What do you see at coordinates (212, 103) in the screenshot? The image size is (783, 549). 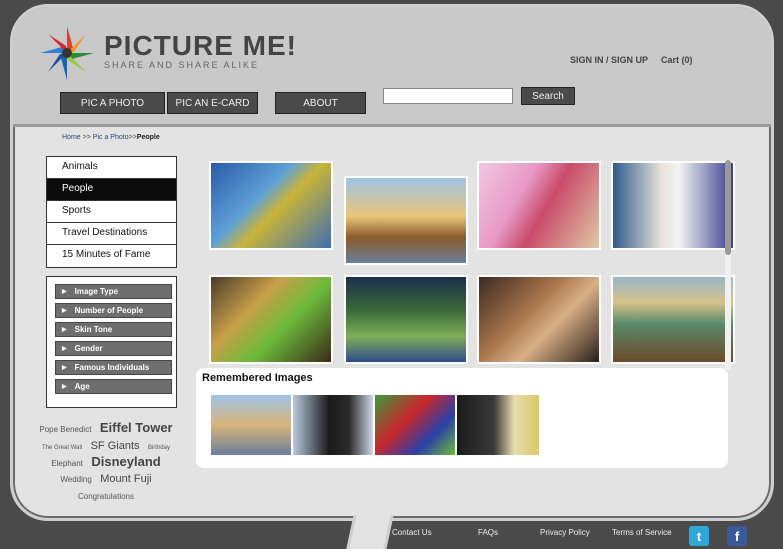 I see `nav-pic-an-ecard: PIC AN E-CARD` at bounding box center [212, 103].